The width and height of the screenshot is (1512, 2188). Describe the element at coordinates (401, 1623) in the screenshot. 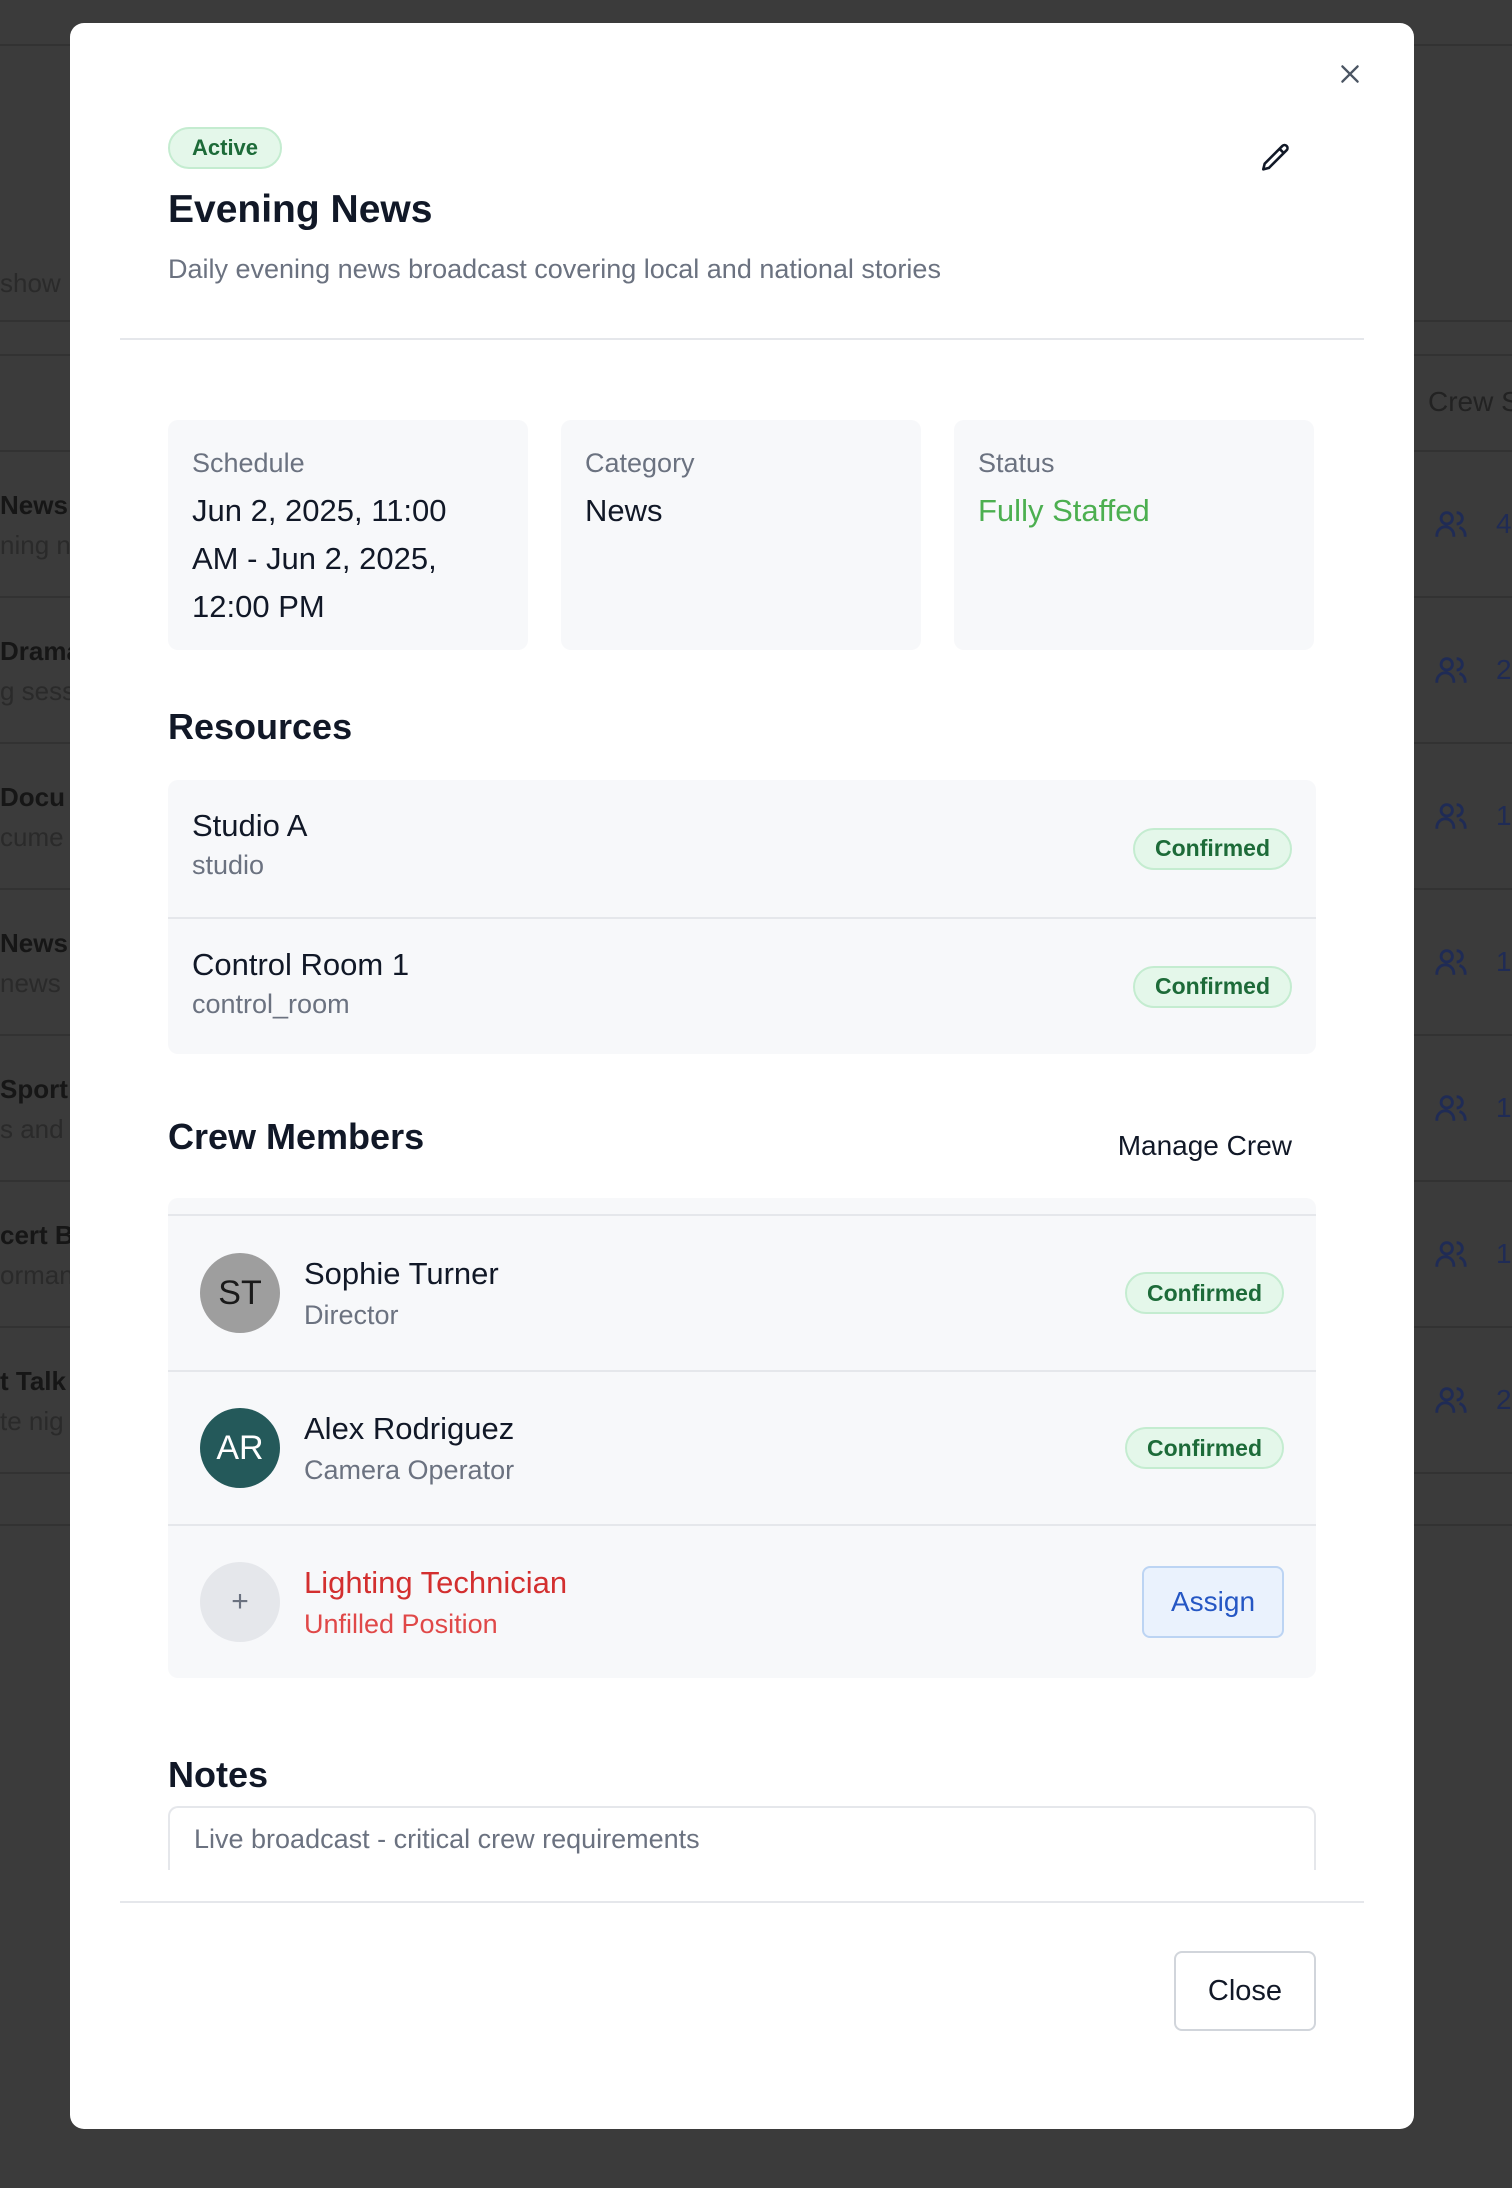

I see `unfilled-position-label: Unfilled Position` at that location.